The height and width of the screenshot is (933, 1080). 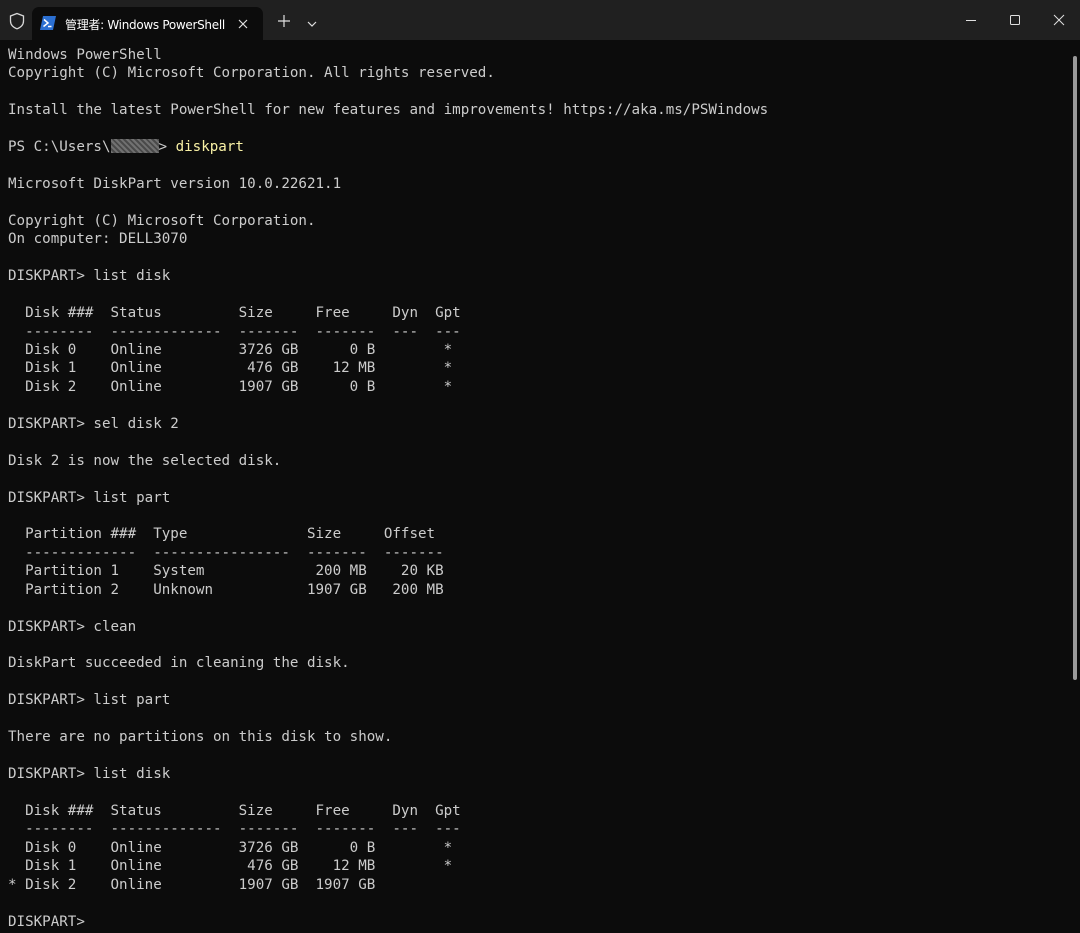 What do you see at coordinates (93, 423) in the screenshot?
I see `terminal-line: DISKPART> sel disk 2` at bounding box center [93, 423].